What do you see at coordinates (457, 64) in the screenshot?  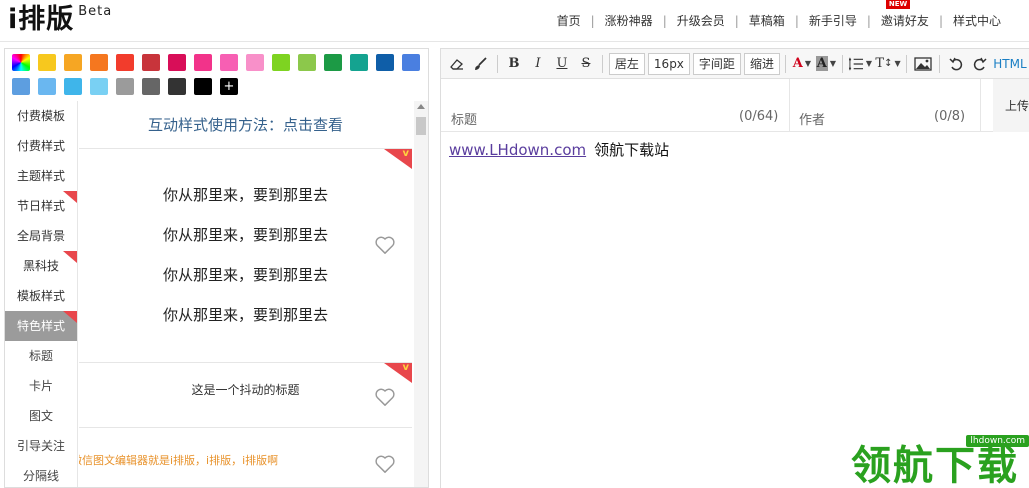 I see `eraser-icon` at bounding box center [457, 64].